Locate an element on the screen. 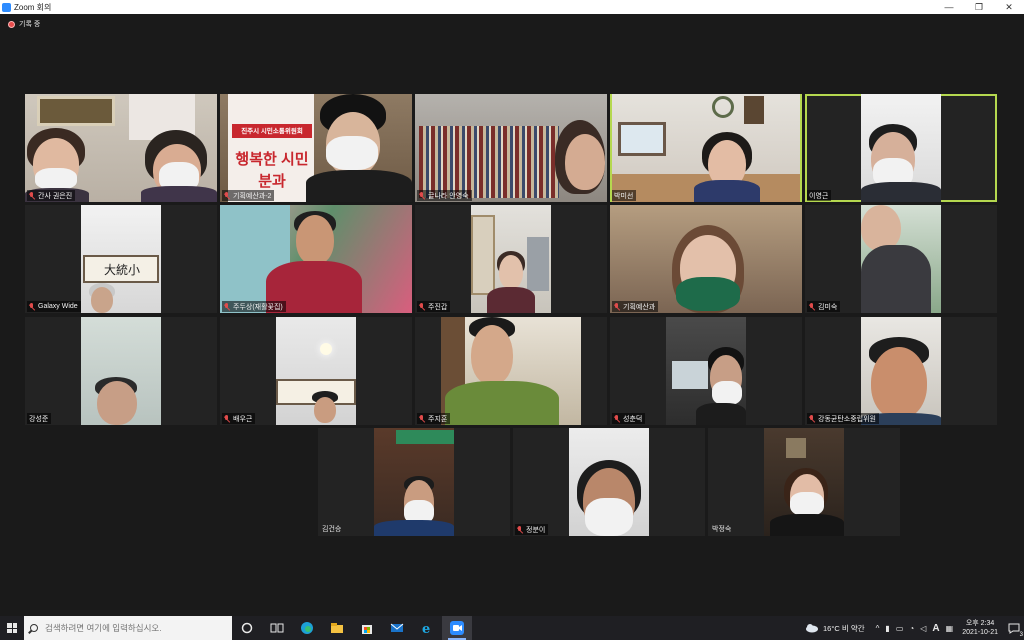 The height and width of the screenshot is (640, 1024). participant-name: 이영근 is located at coordinates (819, 196).